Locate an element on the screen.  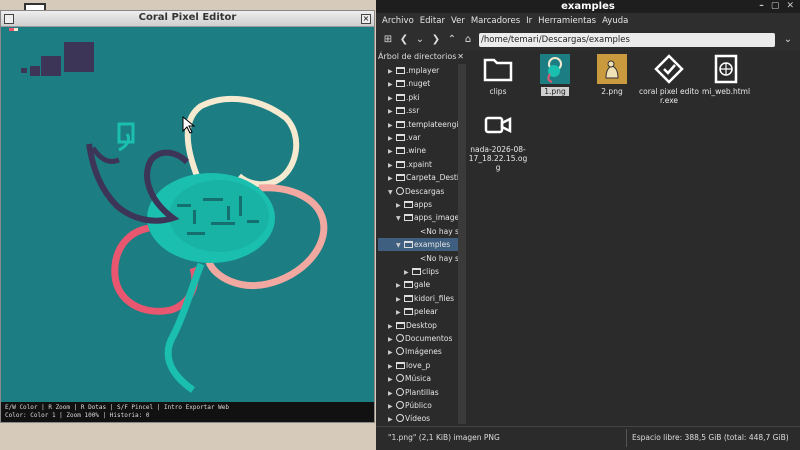
menu-archivo: Archivo is located at coordinates (398, 21).